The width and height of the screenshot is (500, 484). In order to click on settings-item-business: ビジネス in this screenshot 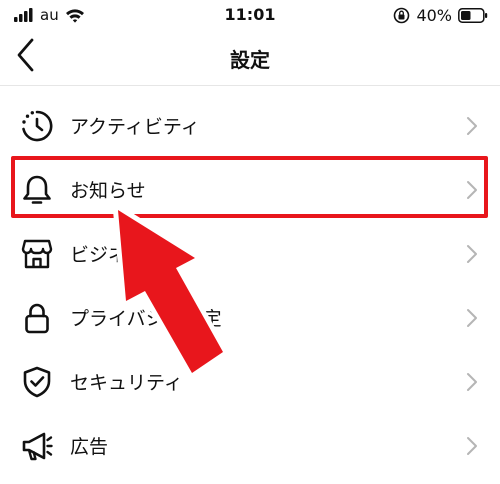, I will do `click(250, 254)`.